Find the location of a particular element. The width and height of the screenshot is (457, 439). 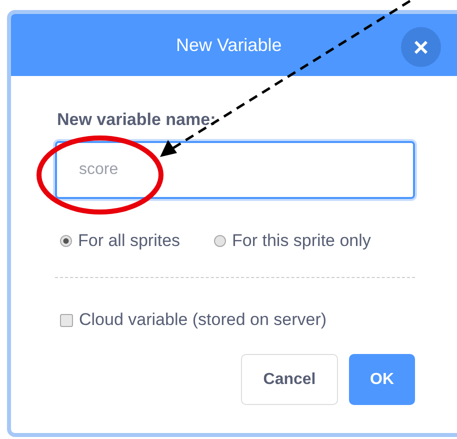

checkbox-label: Cloud variable (stored on server) is located at coordinates (203, 320).